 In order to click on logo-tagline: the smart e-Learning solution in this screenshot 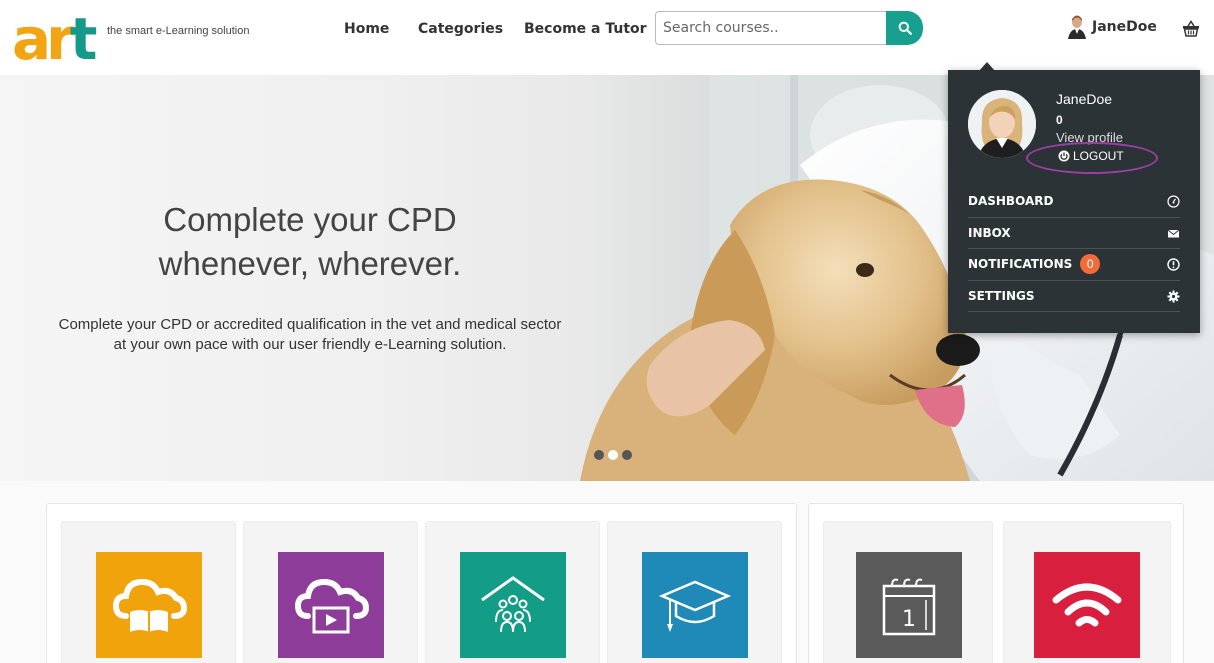, I will do `click(178, 31)`.